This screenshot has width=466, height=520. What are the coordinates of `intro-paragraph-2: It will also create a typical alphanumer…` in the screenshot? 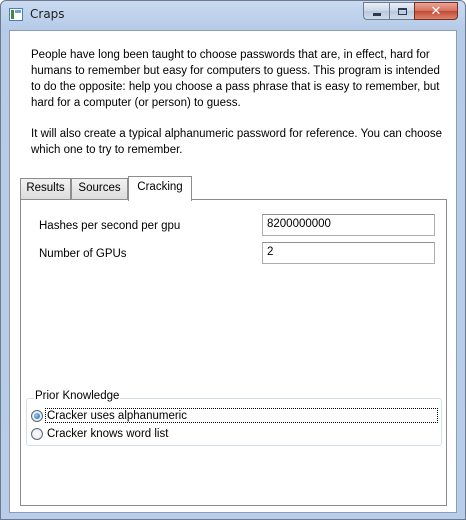 It's located at (237, 142).